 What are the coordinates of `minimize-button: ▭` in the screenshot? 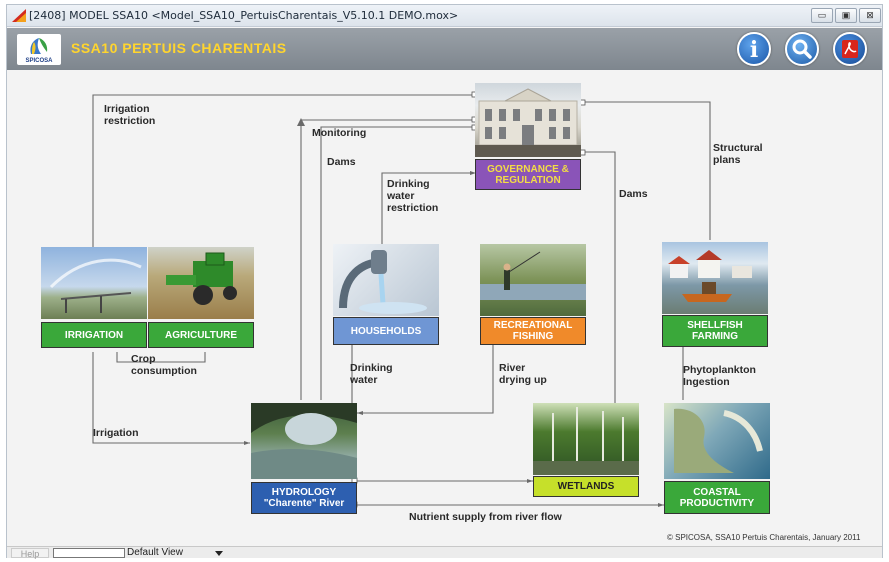 It's located at (822, 15).